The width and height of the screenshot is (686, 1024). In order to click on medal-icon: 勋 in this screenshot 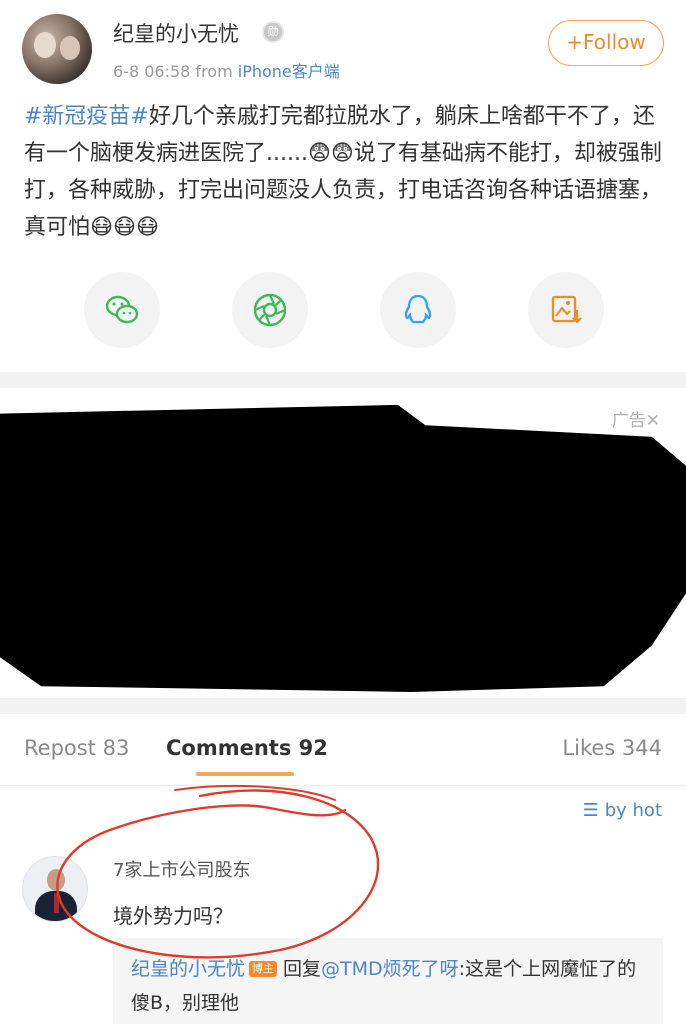, I will do `click(273, 32)`.